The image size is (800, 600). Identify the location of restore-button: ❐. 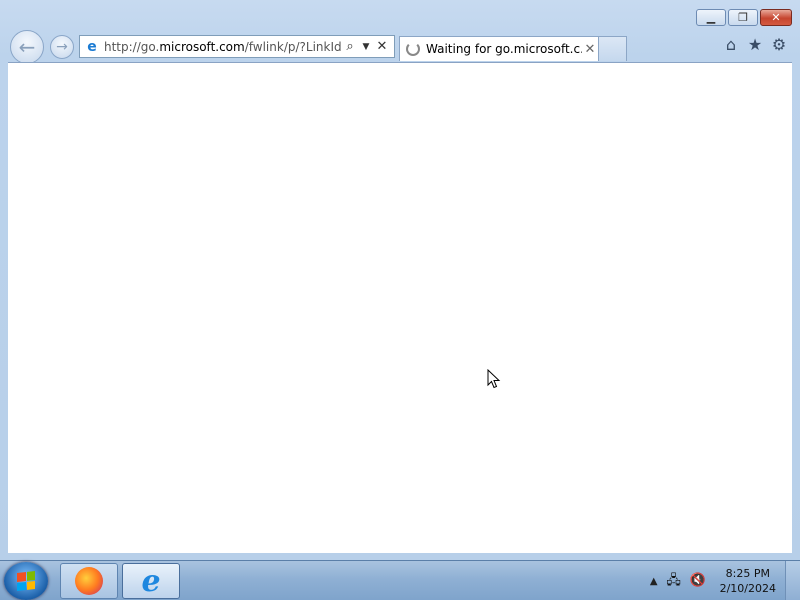
(743, 17).